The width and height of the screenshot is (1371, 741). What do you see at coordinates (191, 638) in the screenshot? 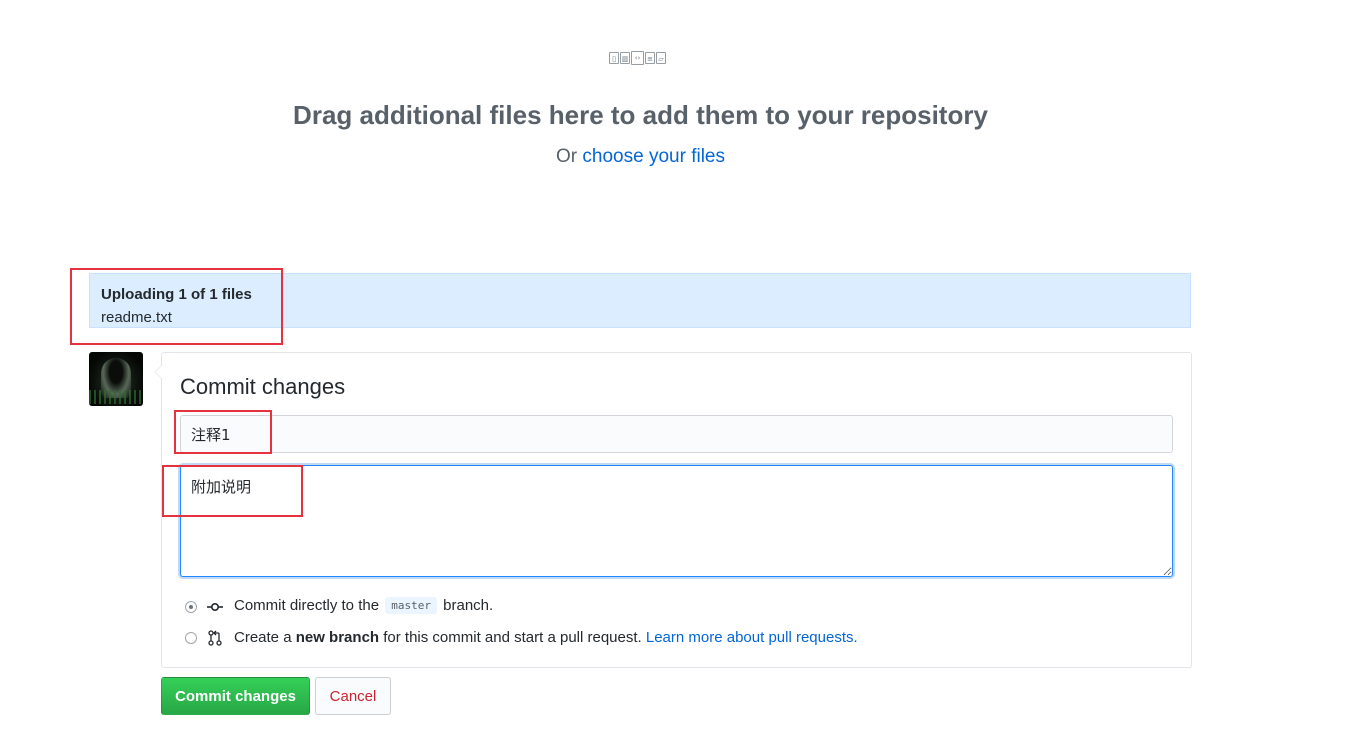
I see `radio-new-branch` at bounding box center [191, 638].